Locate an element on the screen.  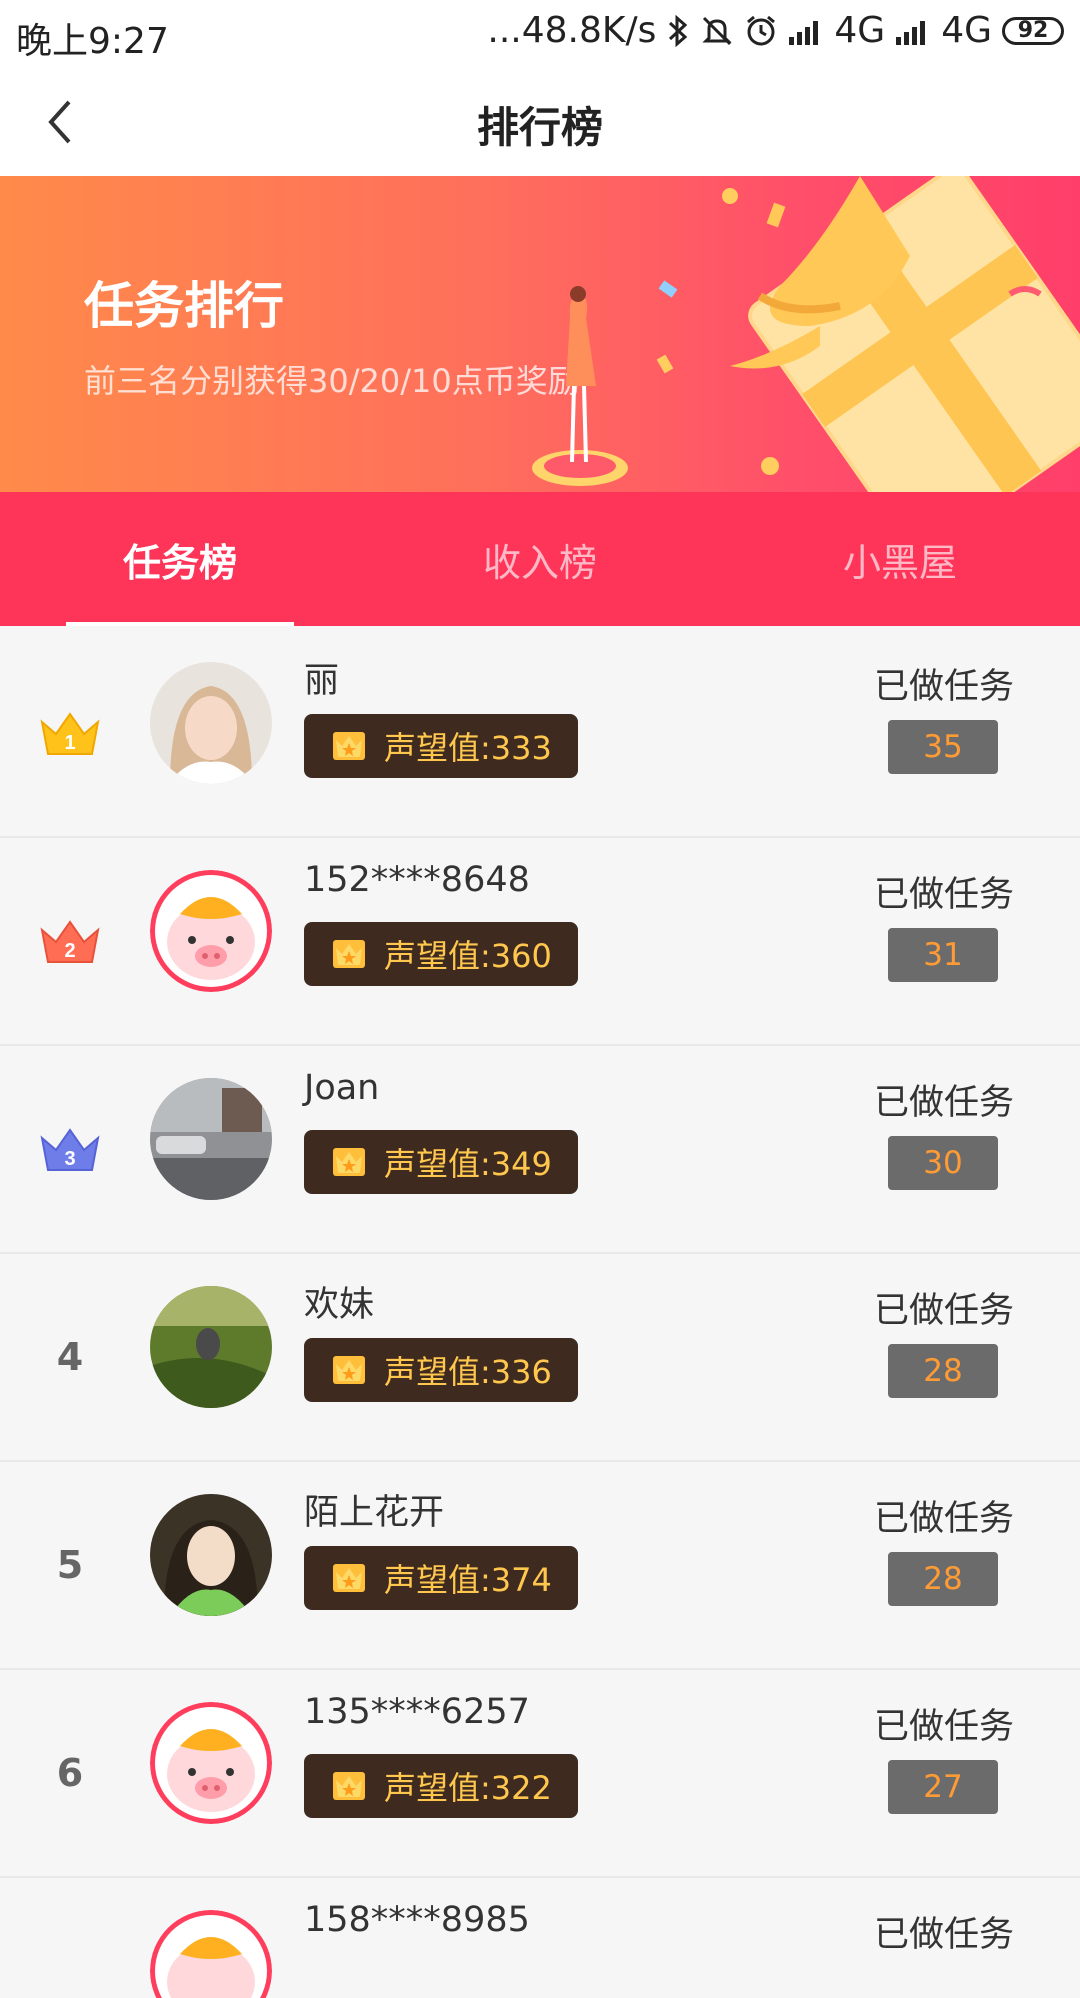
done-count: 35 is located at coordinates (943, 747).